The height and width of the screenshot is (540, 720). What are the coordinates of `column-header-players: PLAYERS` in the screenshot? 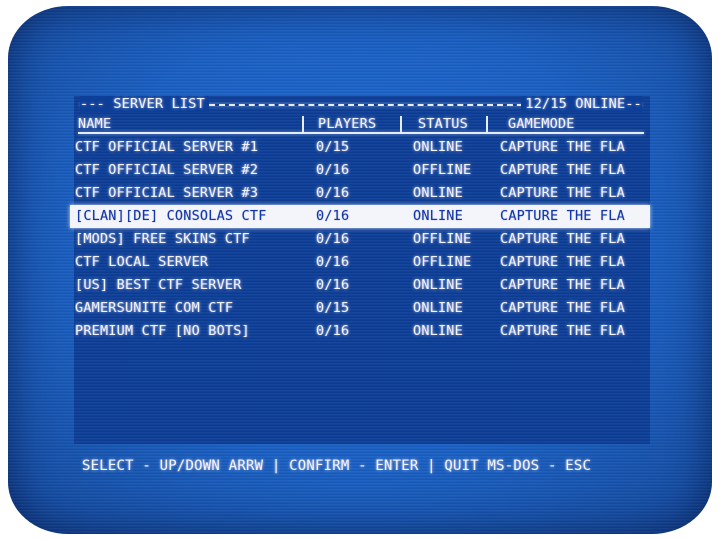 It's located at (347, 124).